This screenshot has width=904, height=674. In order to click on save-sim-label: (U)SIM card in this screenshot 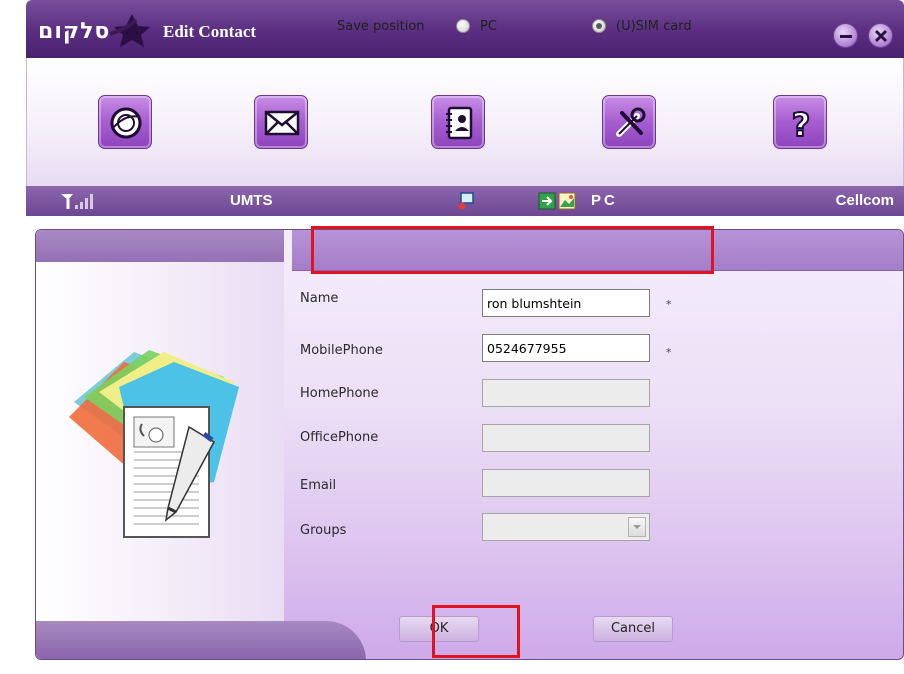, I will do `click(654, 26)`.